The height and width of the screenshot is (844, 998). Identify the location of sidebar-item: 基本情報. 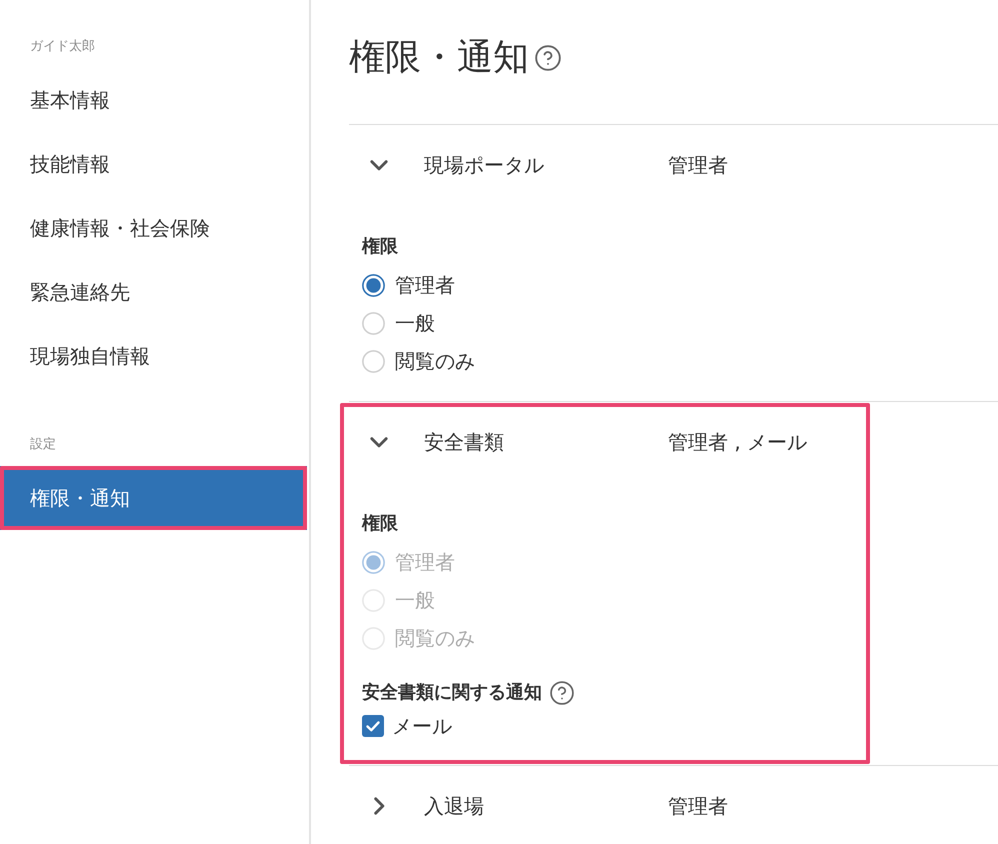
(154, 100).